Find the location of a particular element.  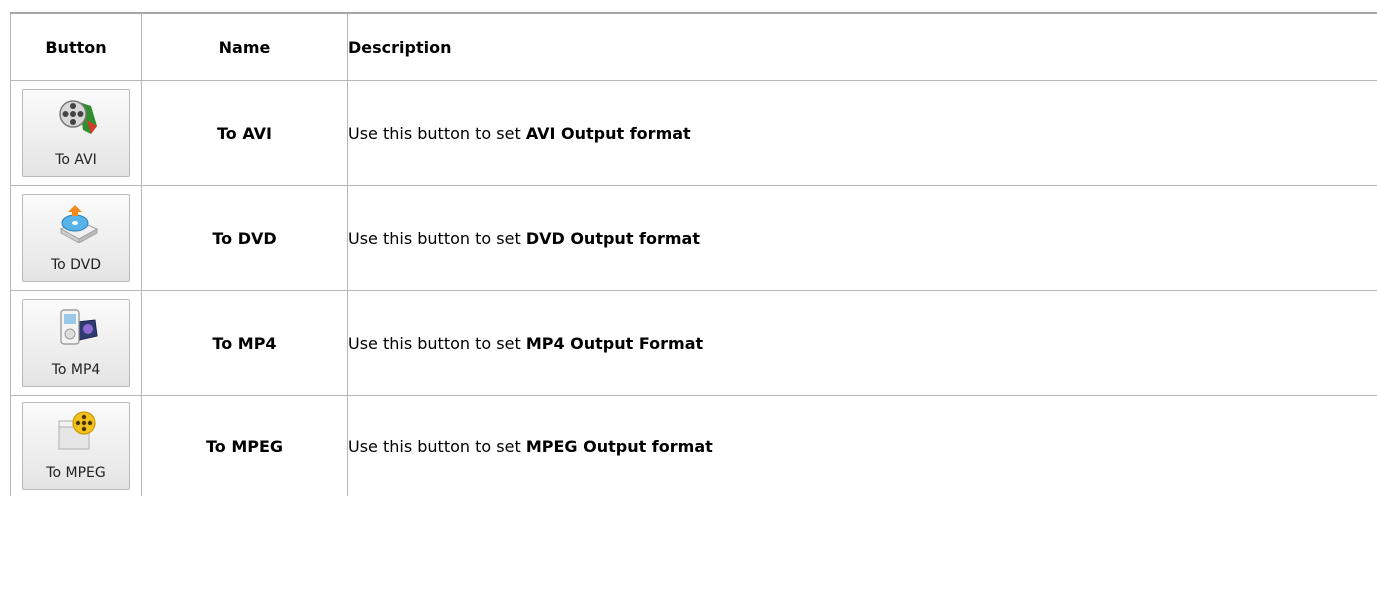

to-mp4-button: To MP4 is located at coordinates (76, 343).